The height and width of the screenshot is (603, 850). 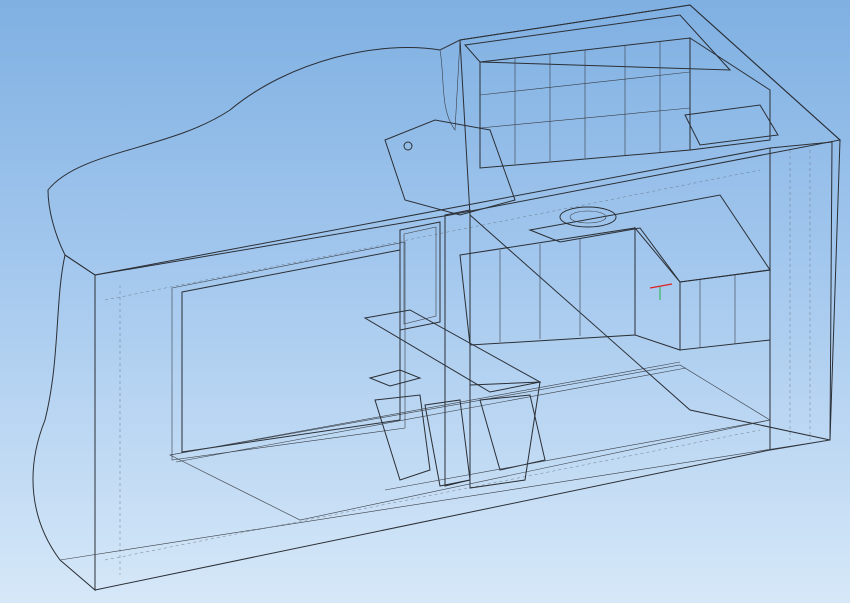 What do you see at coordinates (447, 443) in the screenshot?
I see `chair-middle` at bounding box center [447, 443].